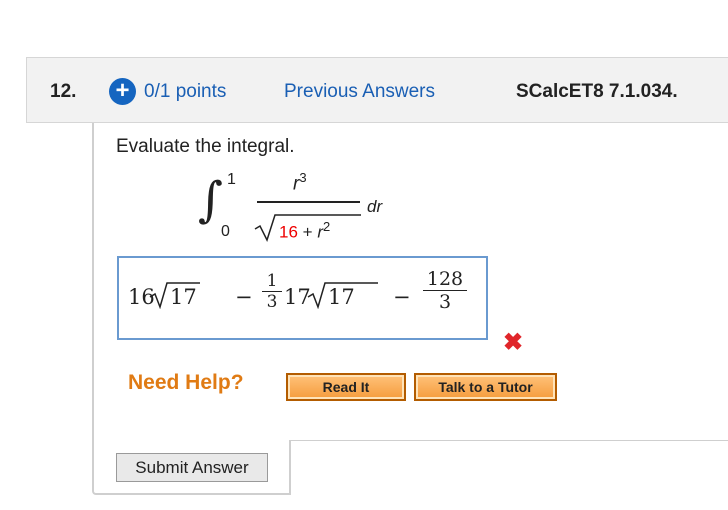  Describe the element at coordinates (63, 91) in the screenshot. I see `question-number: 12.` at that location.